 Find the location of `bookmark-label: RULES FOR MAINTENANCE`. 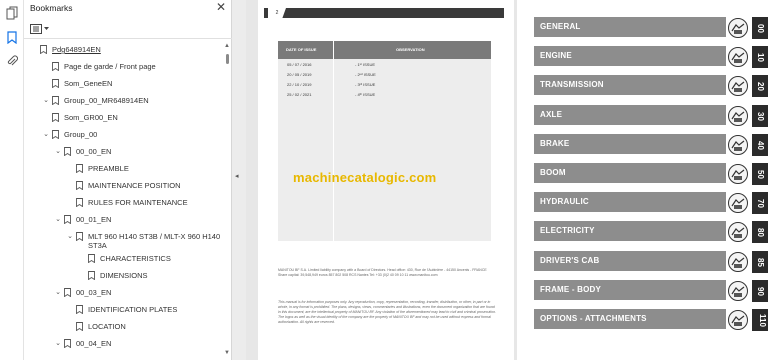

bookmark-label: RULES FOR MAINTENANCE is located at coordinates (138, 202).